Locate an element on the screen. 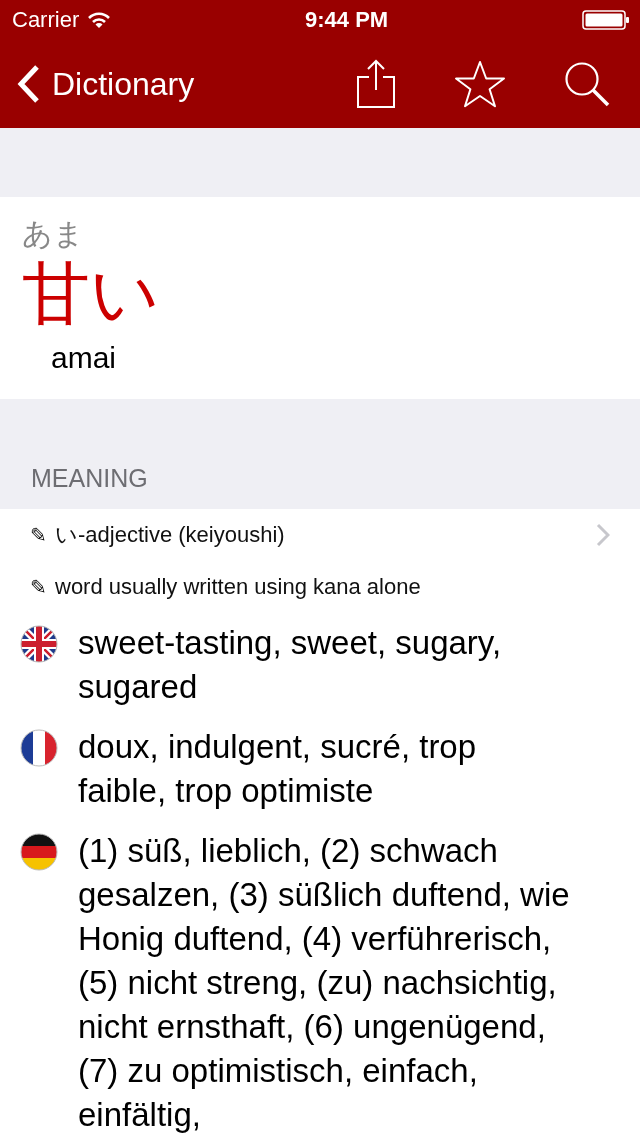 This screenshot has width=640, height=1136. headword: 甘い is located at coordinates (91, 293).